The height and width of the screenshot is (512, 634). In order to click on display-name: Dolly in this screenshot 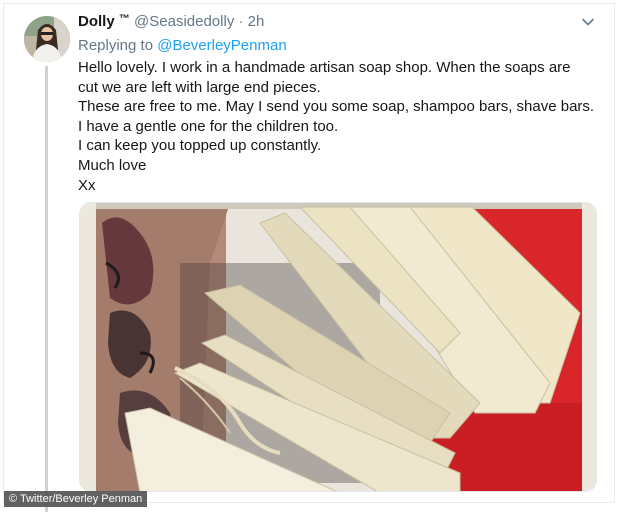, I will do `click(96, 21)`.